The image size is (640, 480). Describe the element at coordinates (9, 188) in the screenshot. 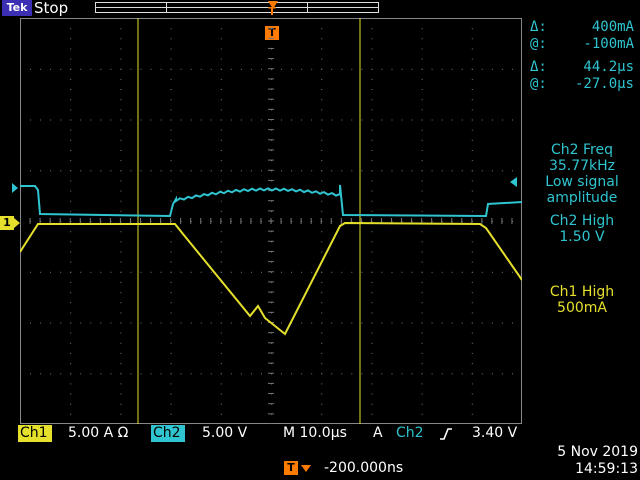

I see `ch2-ground-marker-icon` at that location.